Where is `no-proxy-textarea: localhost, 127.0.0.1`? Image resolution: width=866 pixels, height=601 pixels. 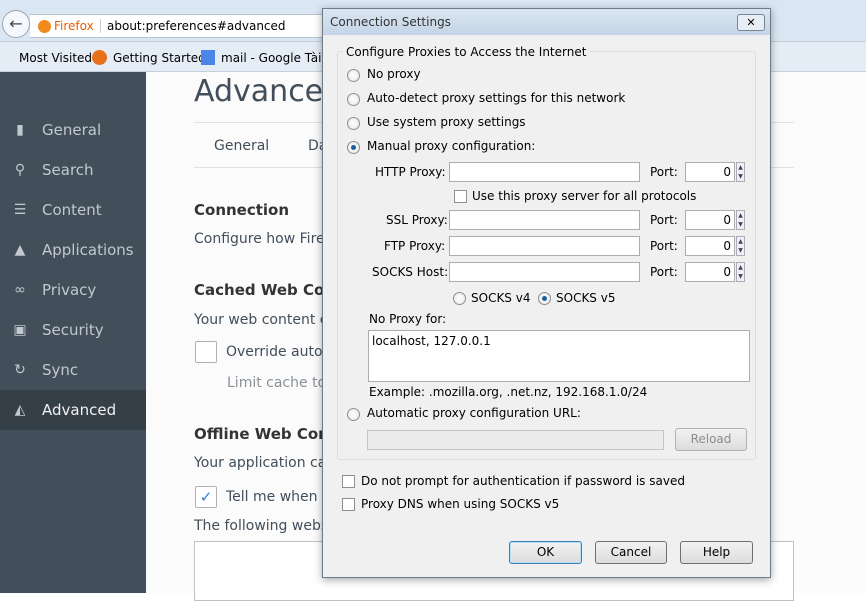
no-proxy-textarea: localhost, 127.0.0.1 is located at coordinates (559, 356).